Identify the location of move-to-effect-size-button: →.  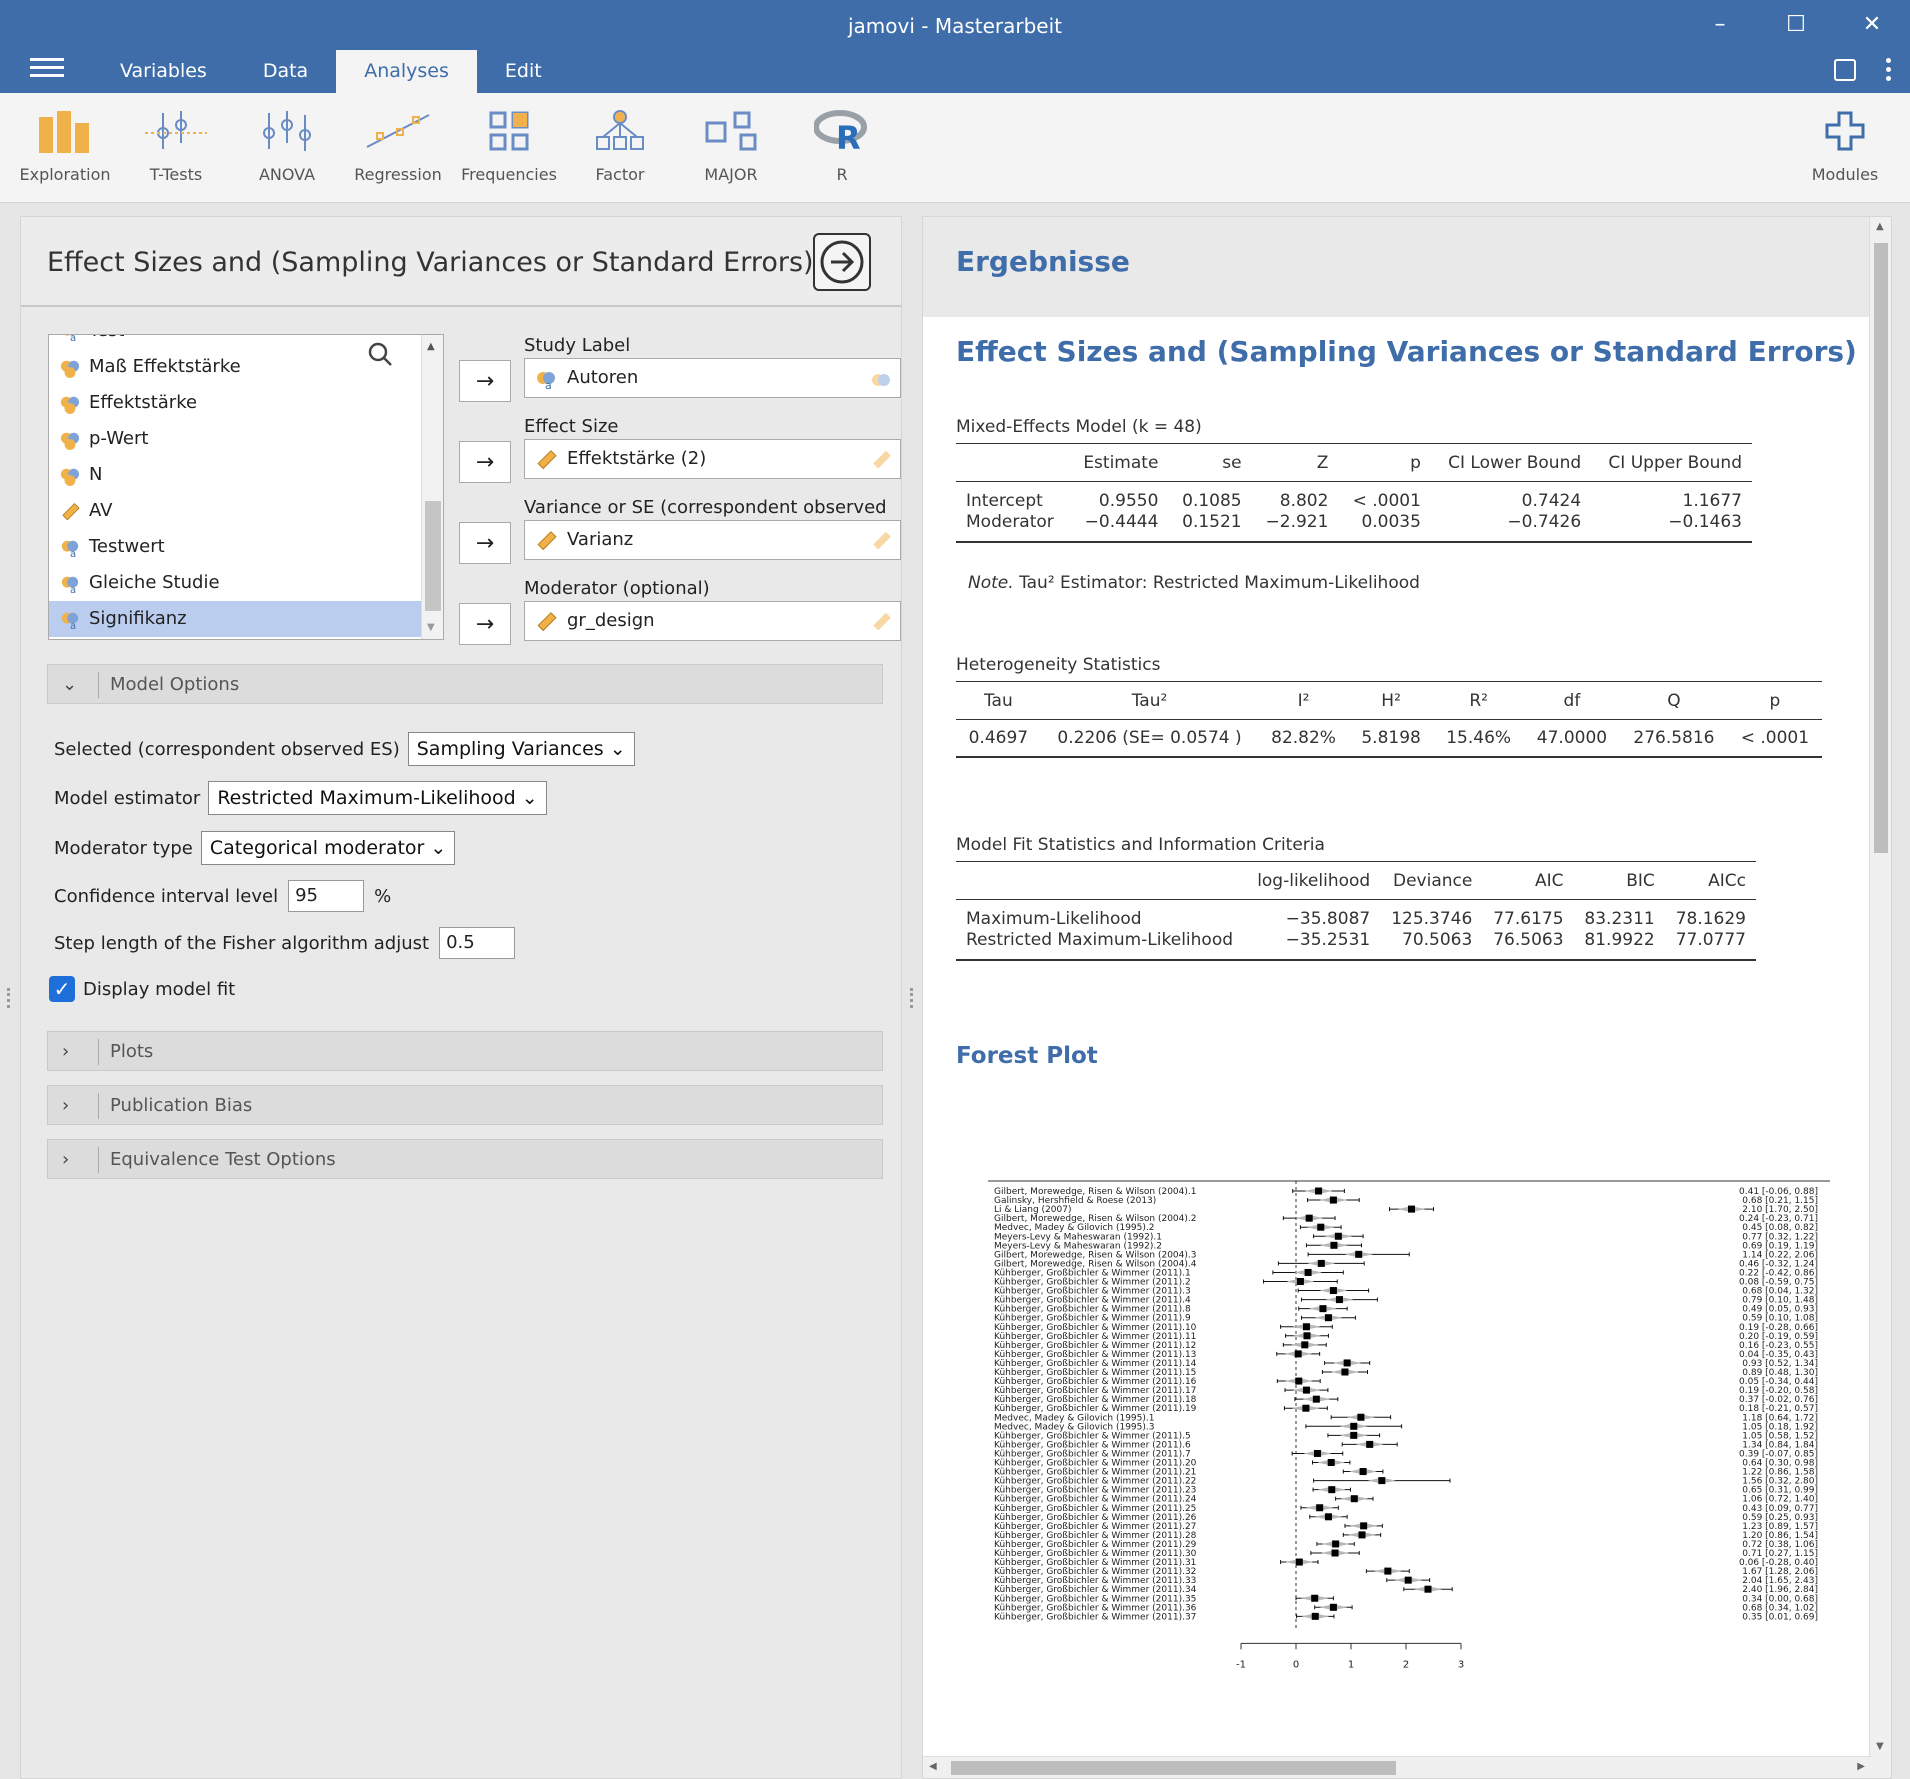
(485, 462).